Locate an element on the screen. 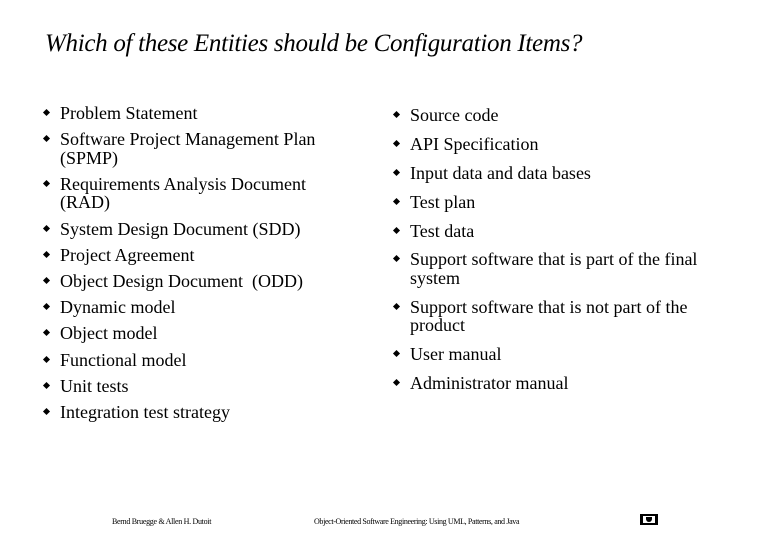  list-item: Object Design Document (ODD) is located at coordinates (204, 281).